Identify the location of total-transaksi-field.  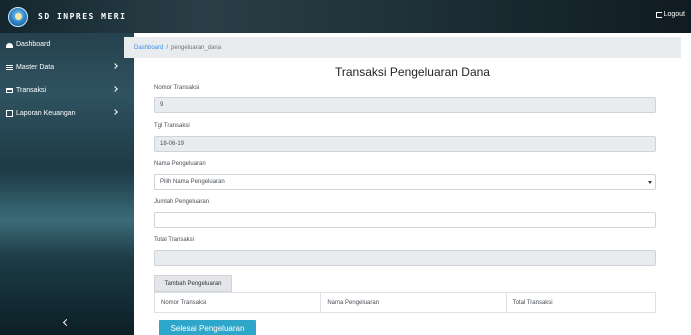
(405, 258).